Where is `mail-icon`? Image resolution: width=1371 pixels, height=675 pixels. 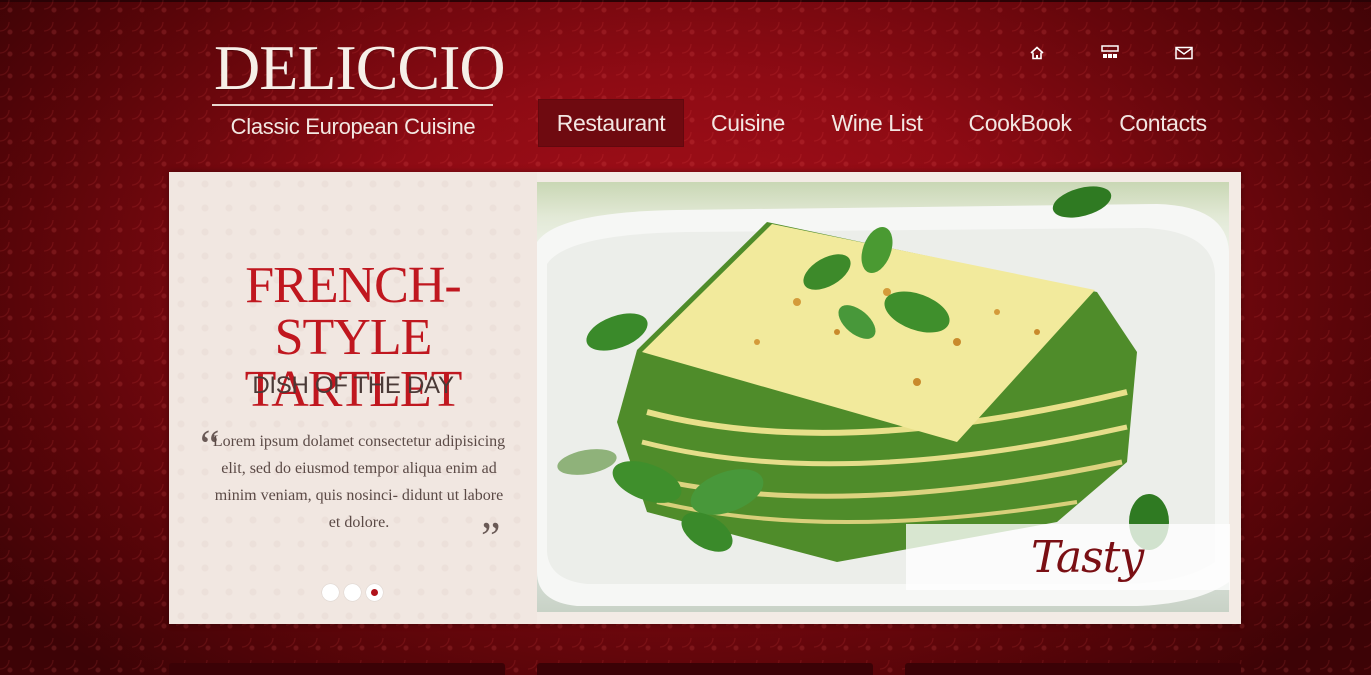
mail-icon is located at coordinates (1184, 53).